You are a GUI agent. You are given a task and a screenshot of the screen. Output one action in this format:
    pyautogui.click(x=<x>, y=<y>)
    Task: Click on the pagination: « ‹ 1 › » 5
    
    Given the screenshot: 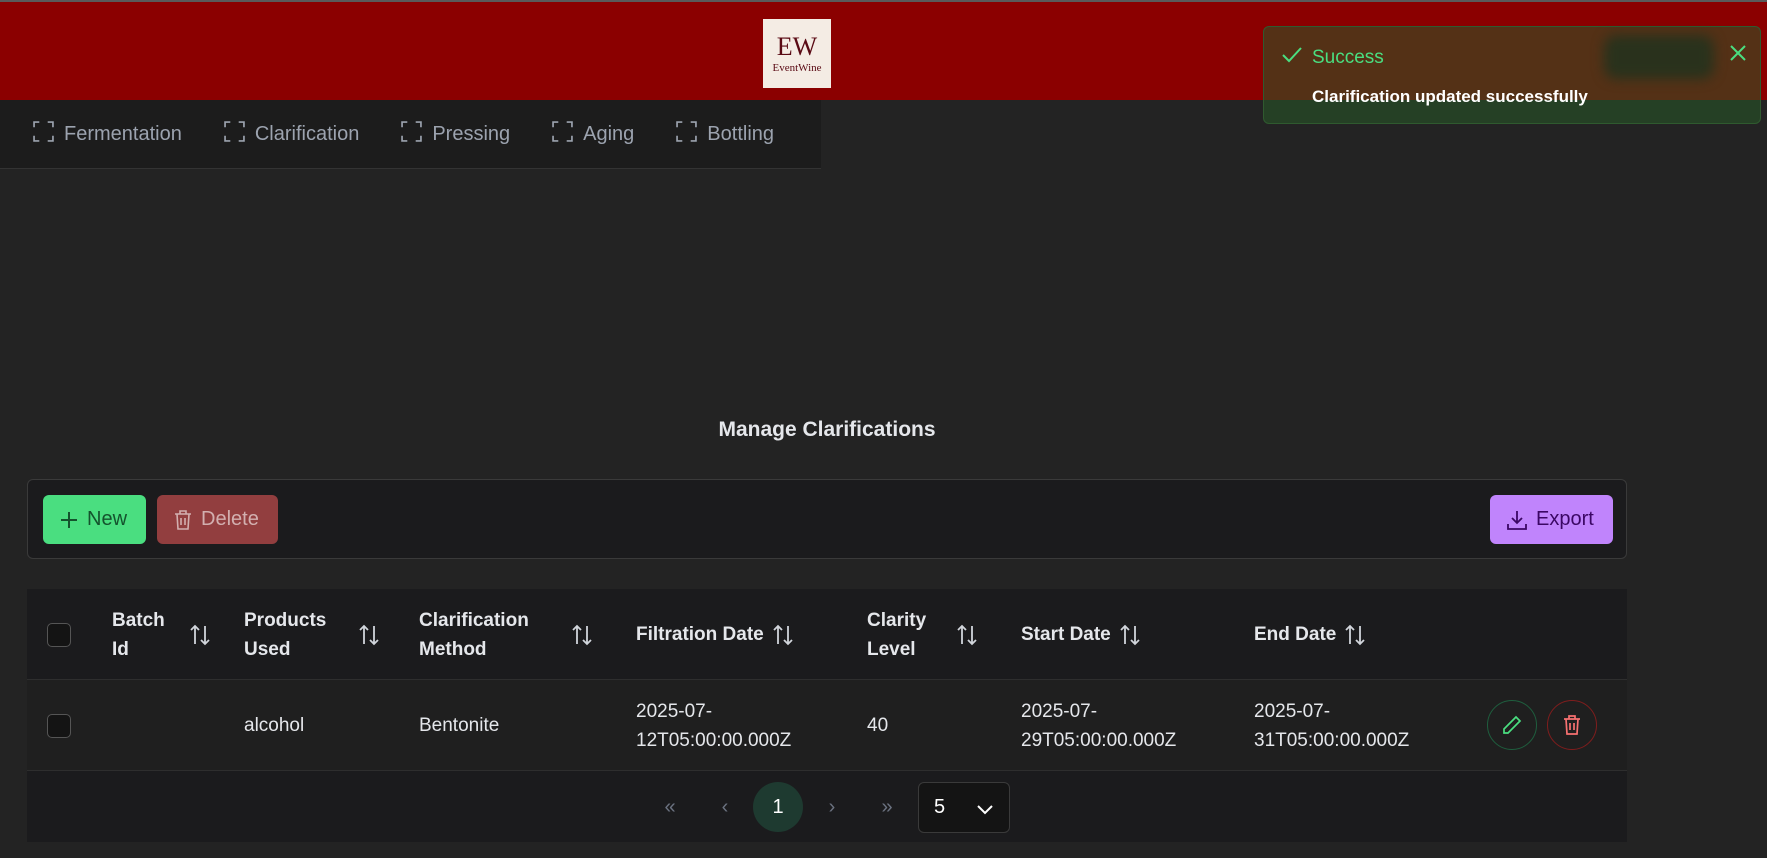 What is the action you would take?
    pyautogui.click(x=827, y=806)
    